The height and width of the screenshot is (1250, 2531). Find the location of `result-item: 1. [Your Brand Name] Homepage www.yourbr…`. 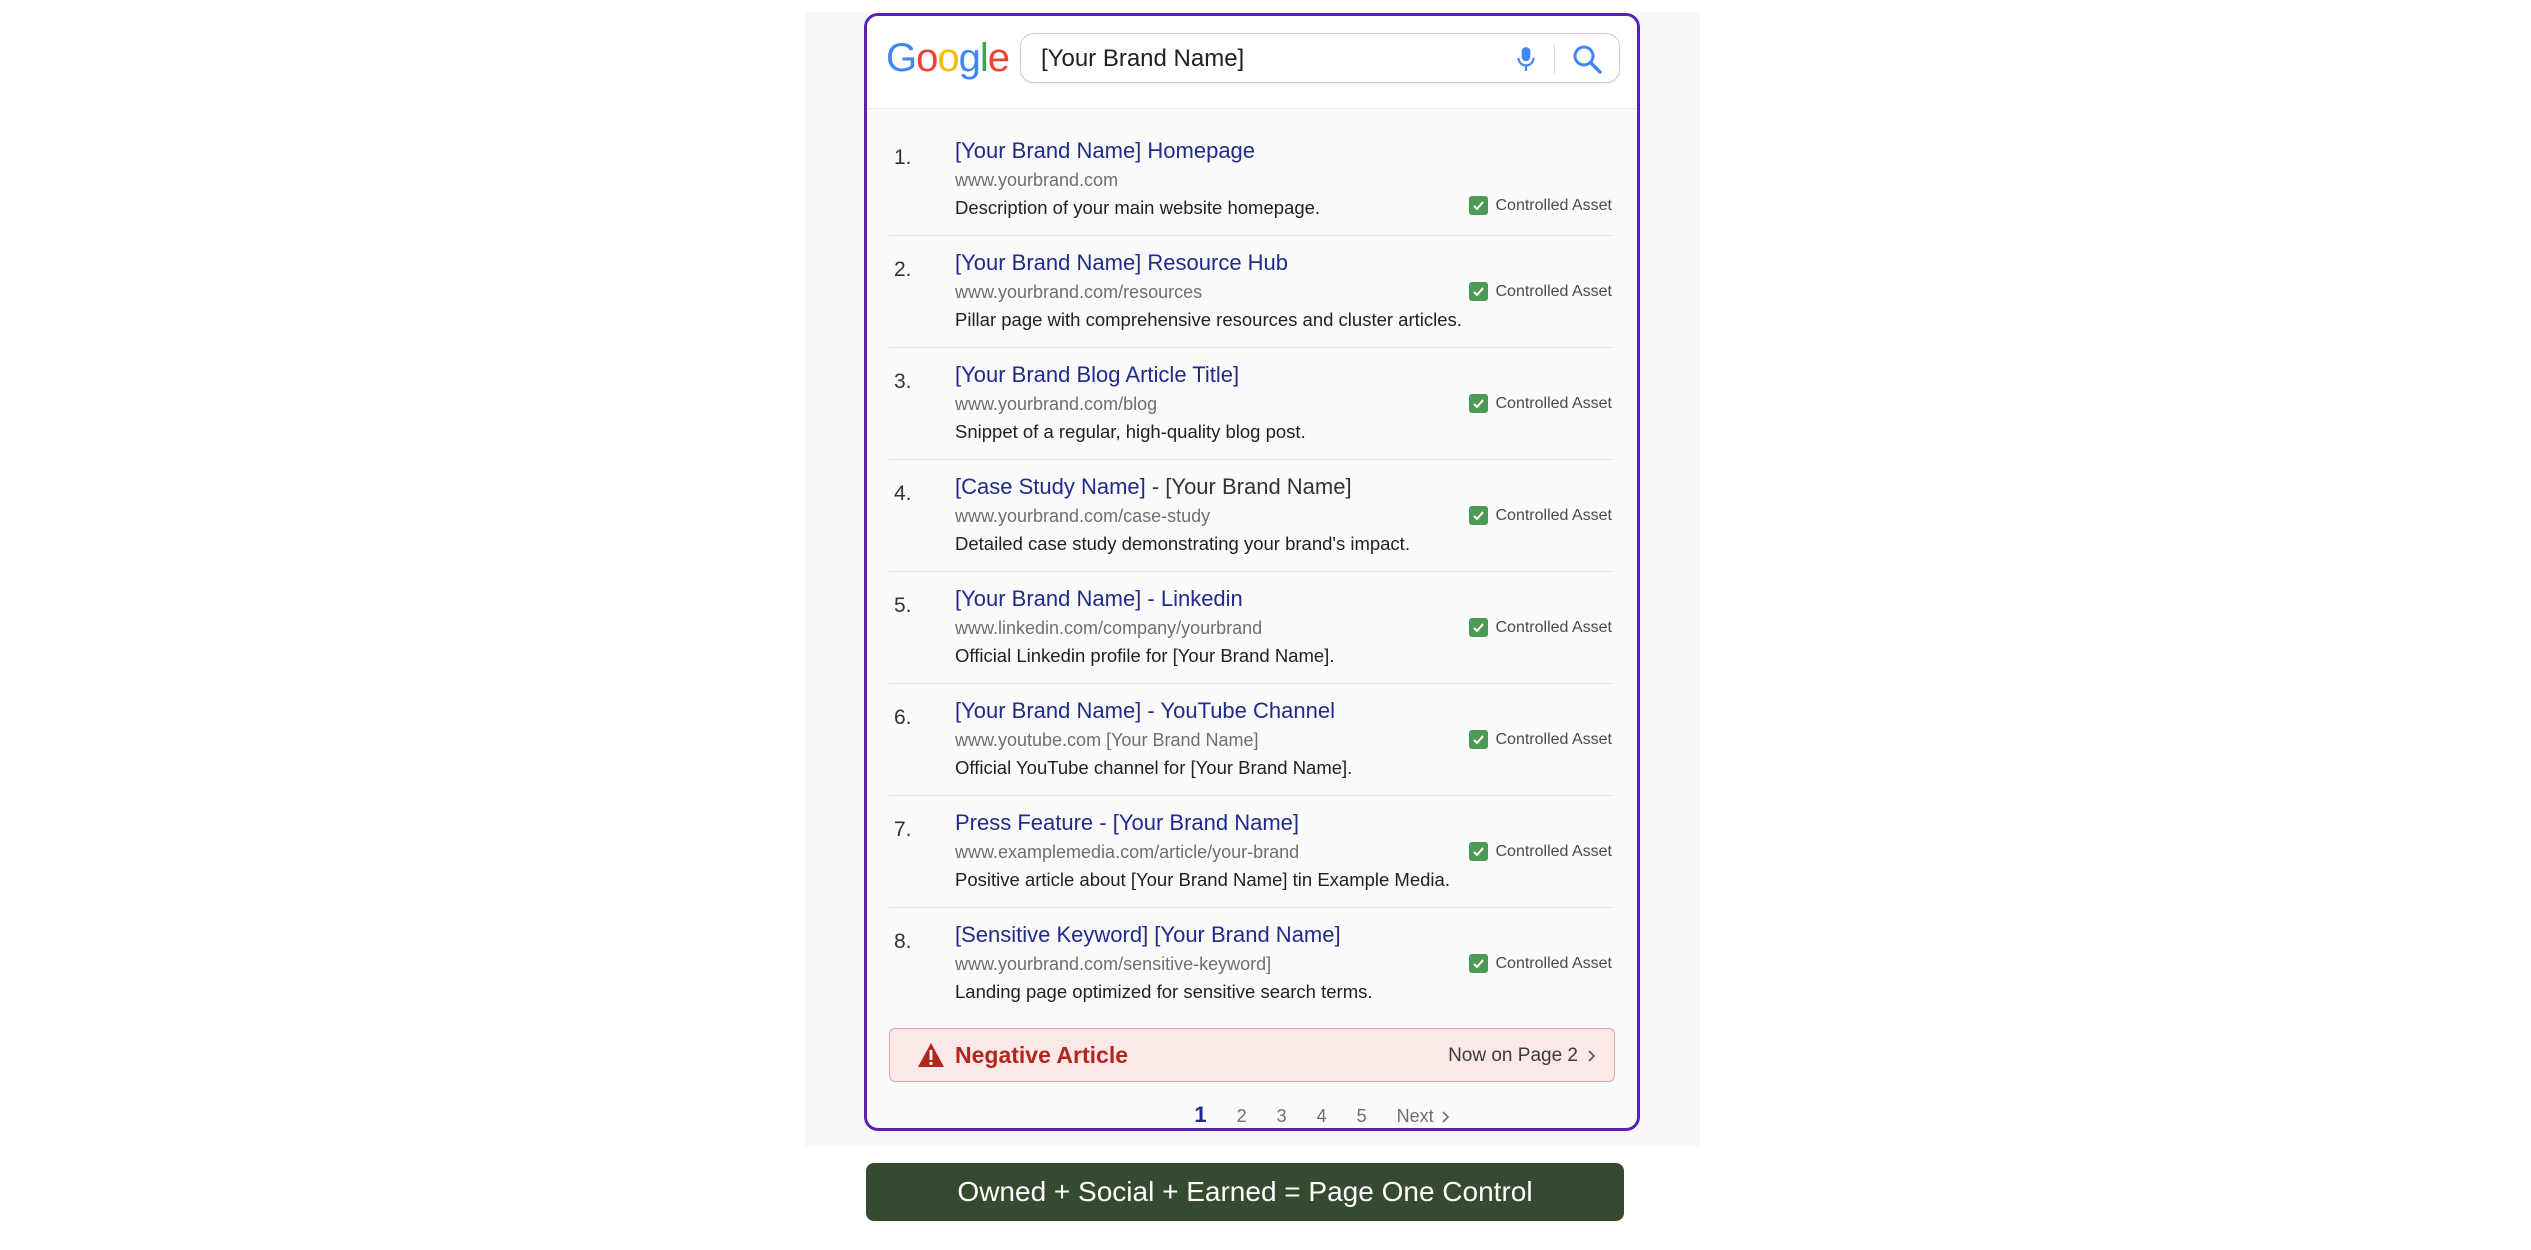

result-item: 1. [Your Brand Name] Homepage www.yourbr… is located at coordinates (1250, 180).